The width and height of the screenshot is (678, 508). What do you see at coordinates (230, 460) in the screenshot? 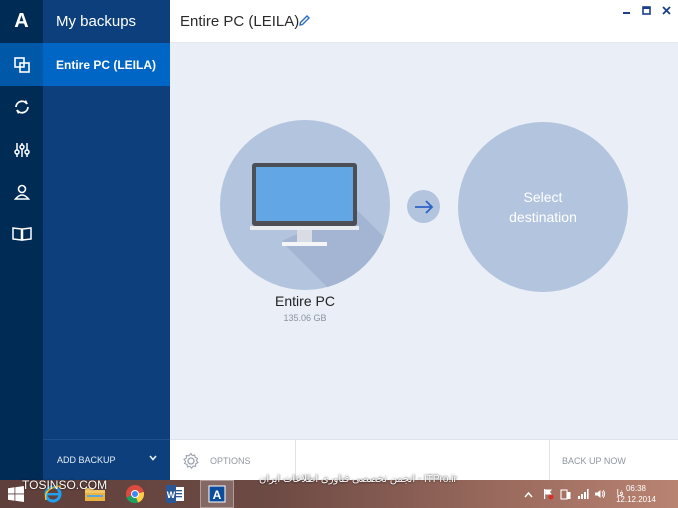
I see `options-label: OPTIONS` at bounding box center [230, 460].